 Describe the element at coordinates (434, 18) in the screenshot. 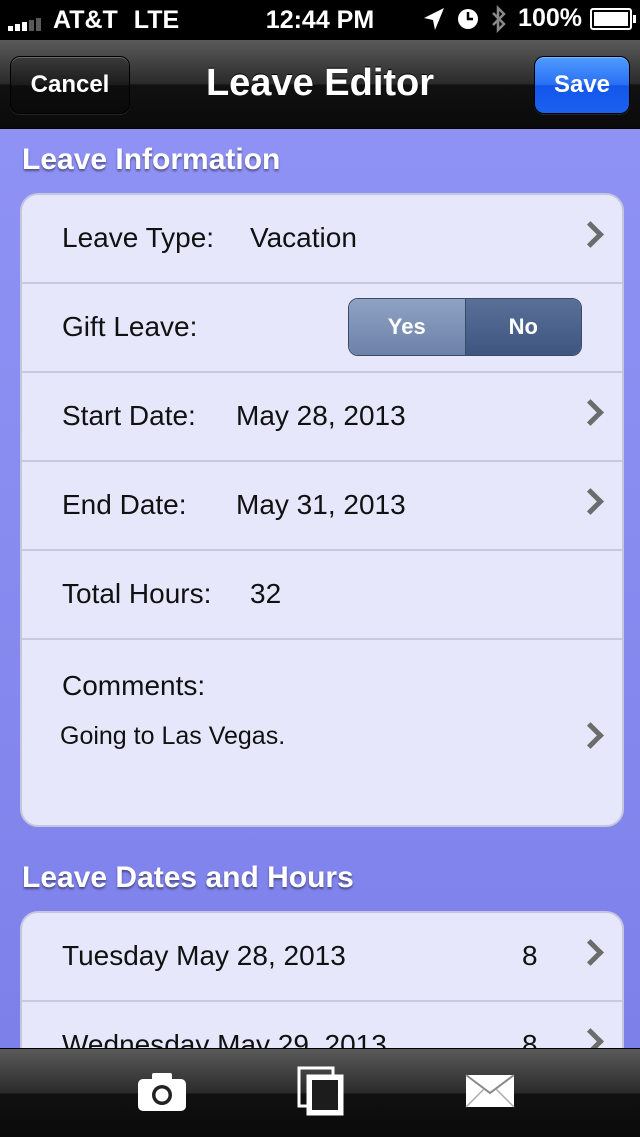

I see `location-arrow-icon` at that location.